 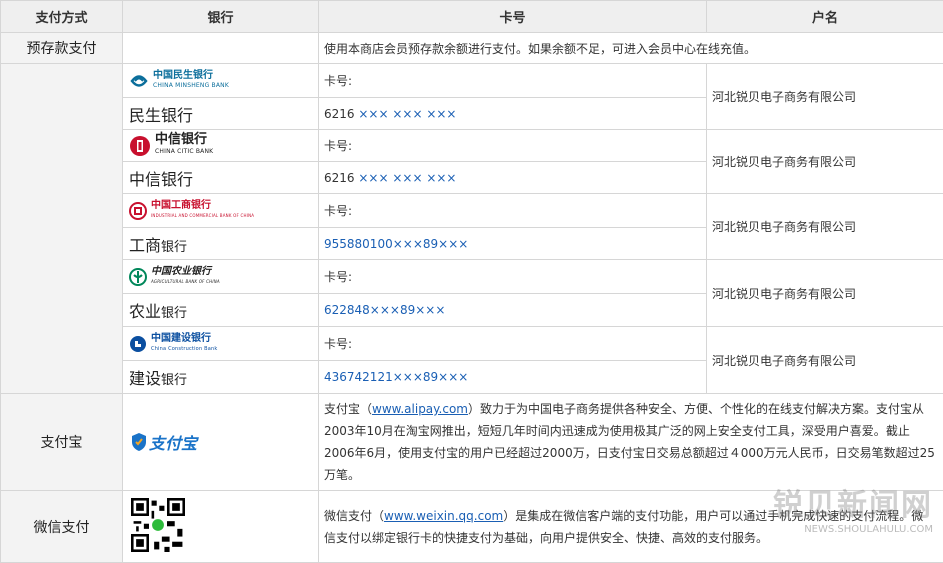 What do you see at coordinates (825, 97) in the screenshot?
I see `minsheng-company: 河北锐贝电子商务有限公司` at bounding box center [825, 97].